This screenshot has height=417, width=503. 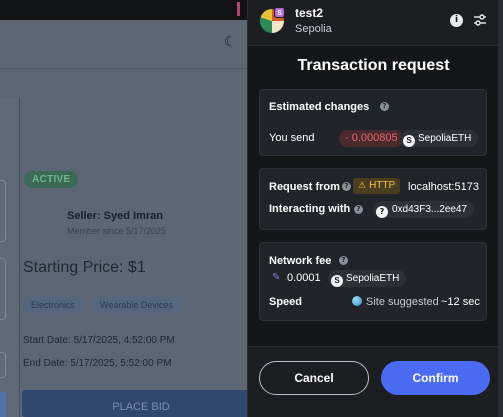 What do you see at coordinates (51, 179) in the screenshot?
I see `status-badge: ACTIVE` at bounding box center [51, 179].